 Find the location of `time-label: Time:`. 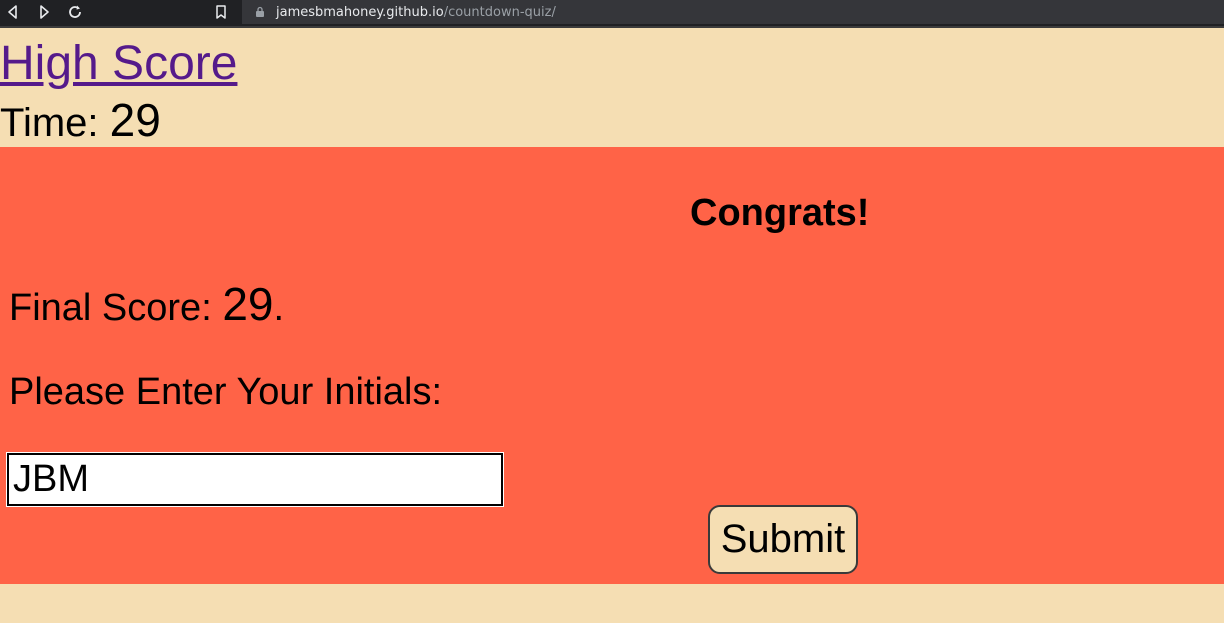

time-label: Time: is located at coordinates (55, 123).